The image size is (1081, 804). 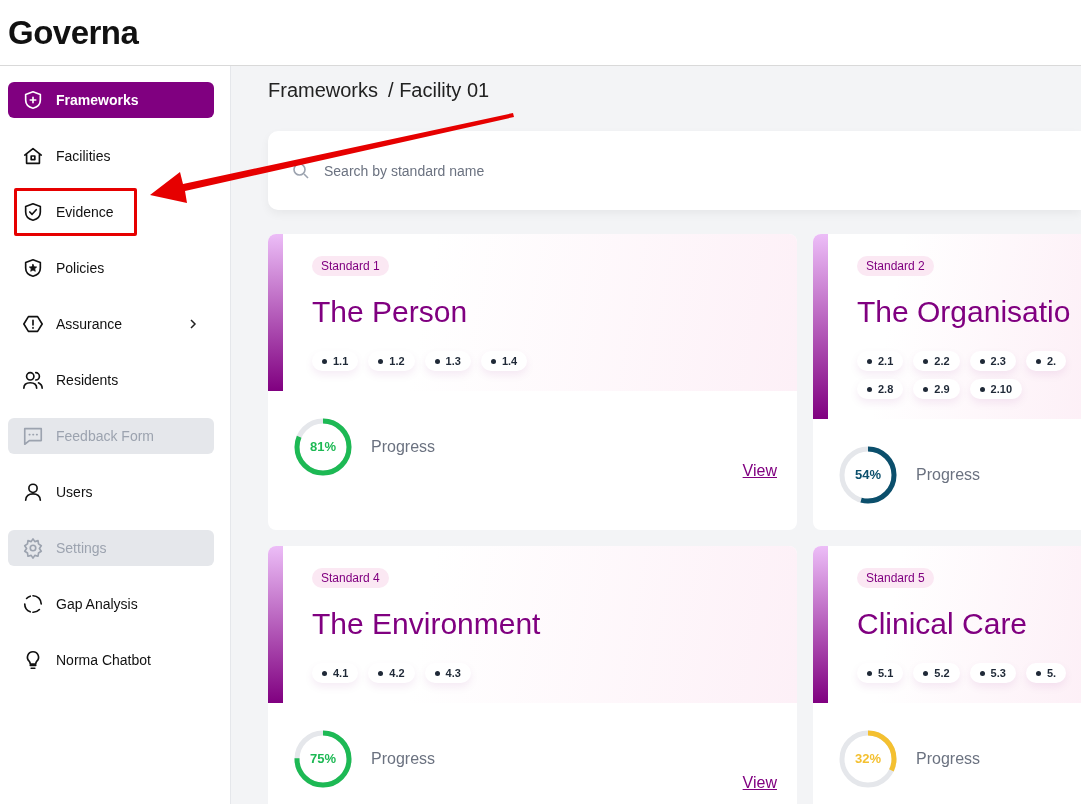 What do you see at coordinates (439, 90) in the screenshot?
I see `breadcrumb-current: / Facility 01` at bounding box center [439, 90].